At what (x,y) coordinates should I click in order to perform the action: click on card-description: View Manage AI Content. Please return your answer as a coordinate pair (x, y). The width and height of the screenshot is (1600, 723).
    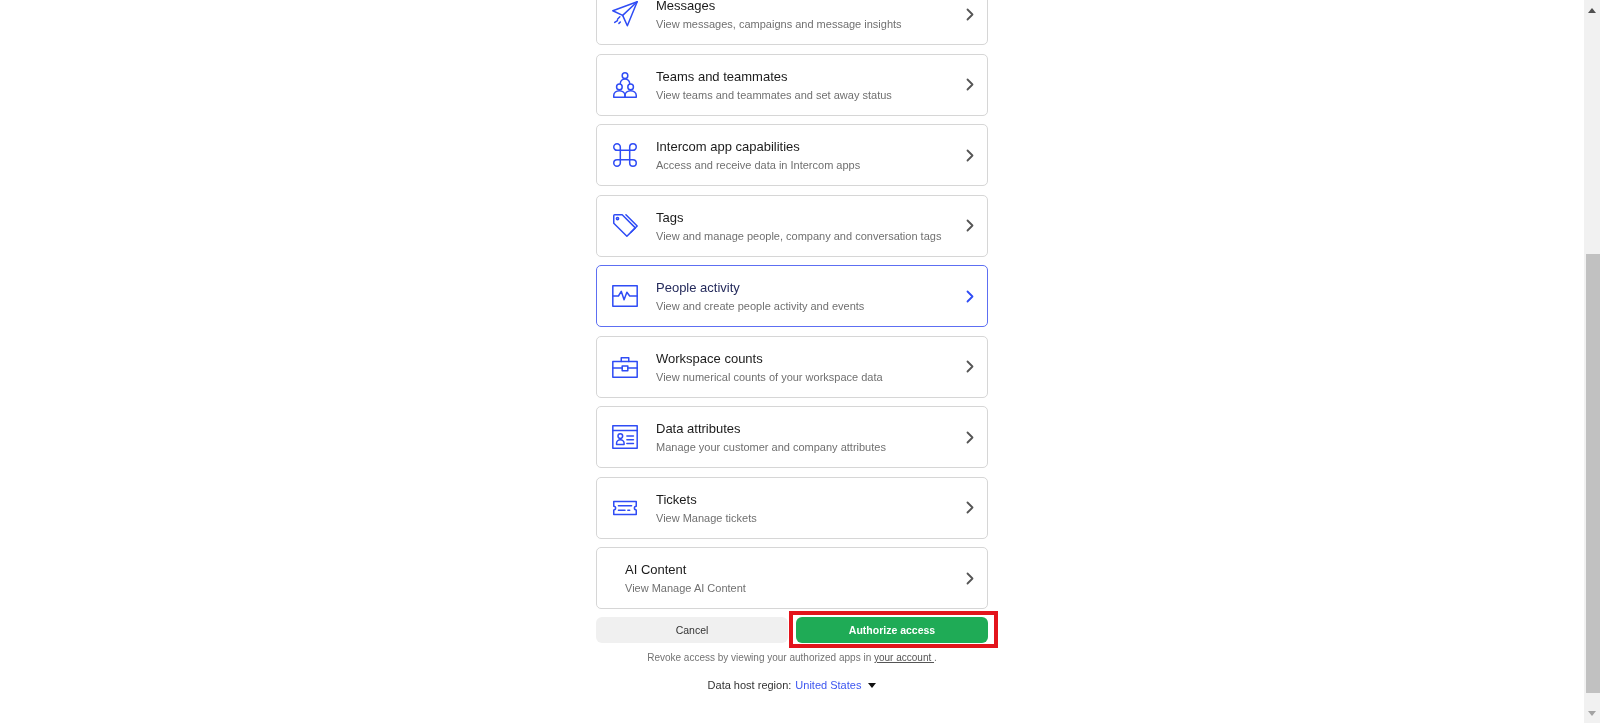
    Looking at the image, I should click on (685, 588).